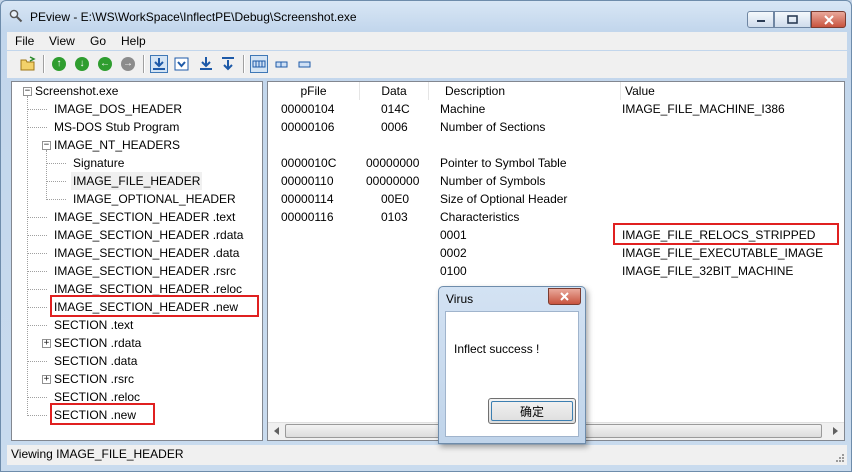 The width and height of the screenshot is (852, 472). I want to click on back-icon: ↑, so click(59, 64).